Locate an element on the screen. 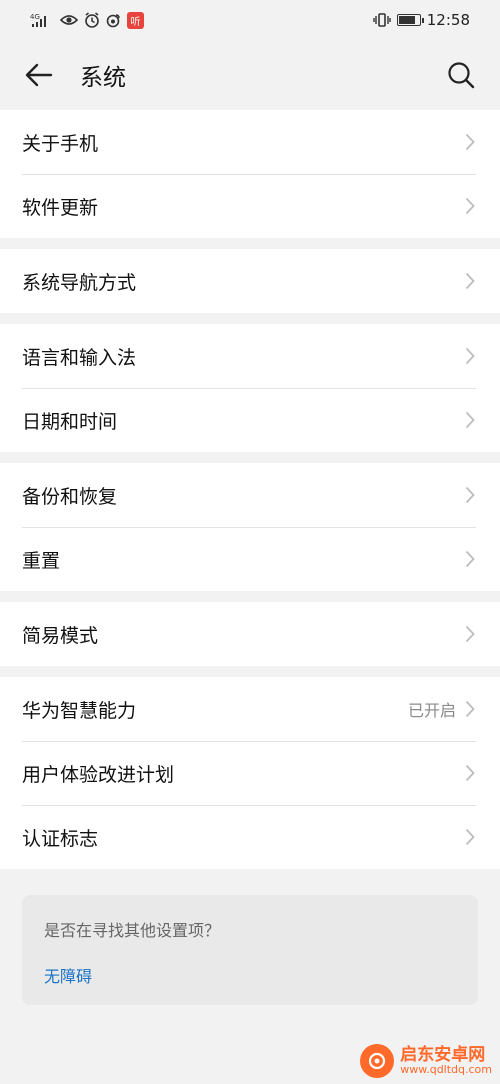  accessibility-link: 无障碍 is located at coordinates (250, 975).